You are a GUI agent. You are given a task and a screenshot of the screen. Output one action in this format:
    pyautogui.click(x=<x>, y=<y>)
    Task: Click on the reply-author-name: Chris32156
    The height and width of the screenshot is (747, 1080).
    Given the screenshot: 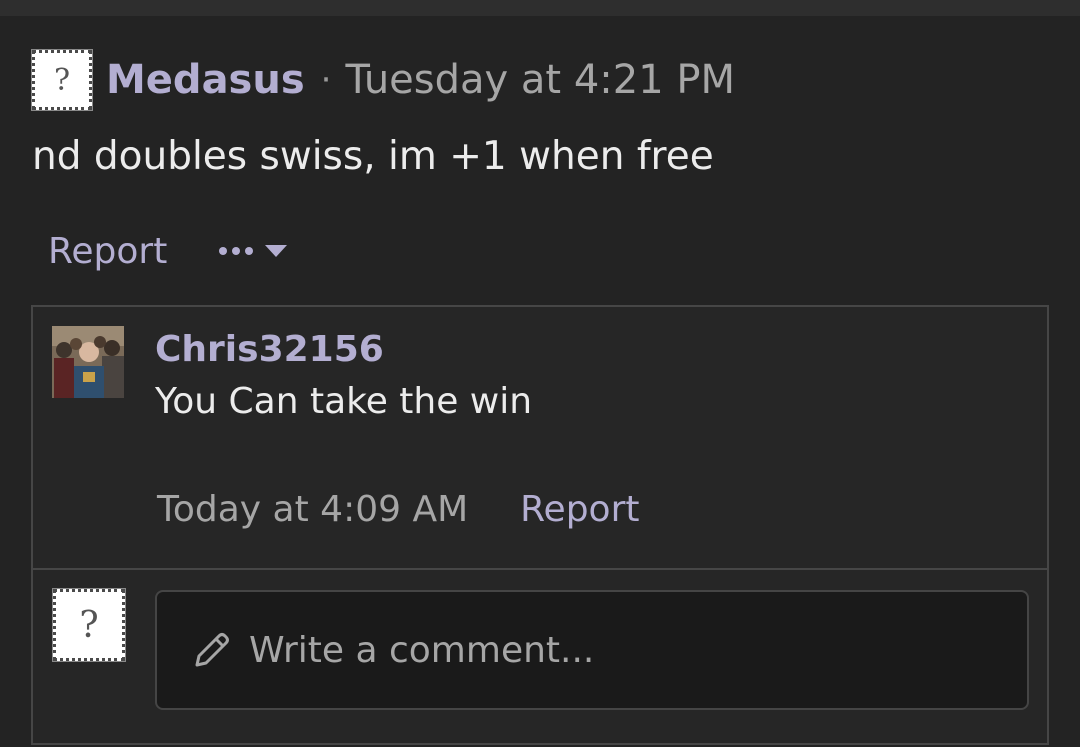 What is the action you would take?
    pyautogui.click(x=269, y=349)
    